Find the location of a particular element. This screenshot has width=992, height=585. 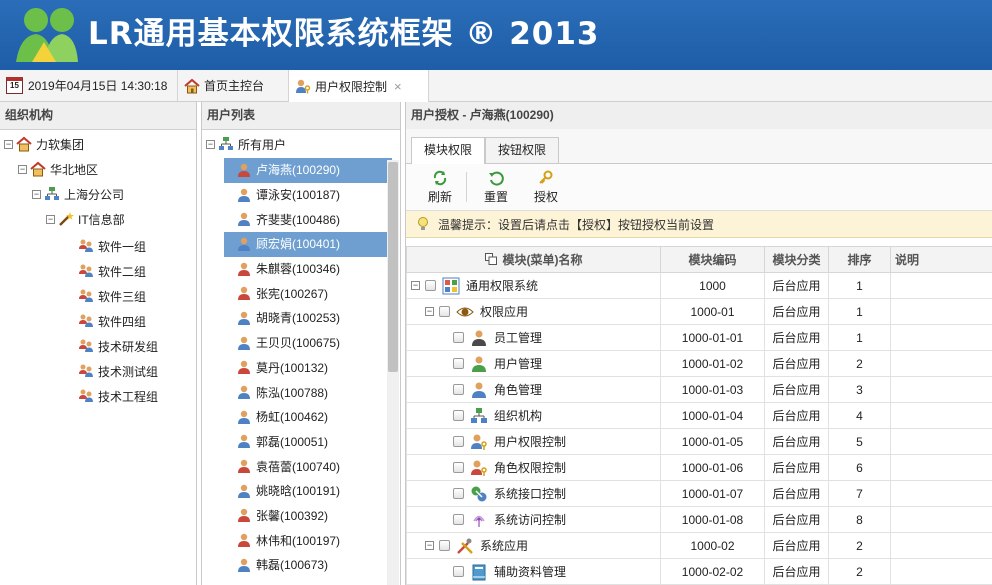

module-name-cell: 员工管理 is located at coordinates (533, 337).